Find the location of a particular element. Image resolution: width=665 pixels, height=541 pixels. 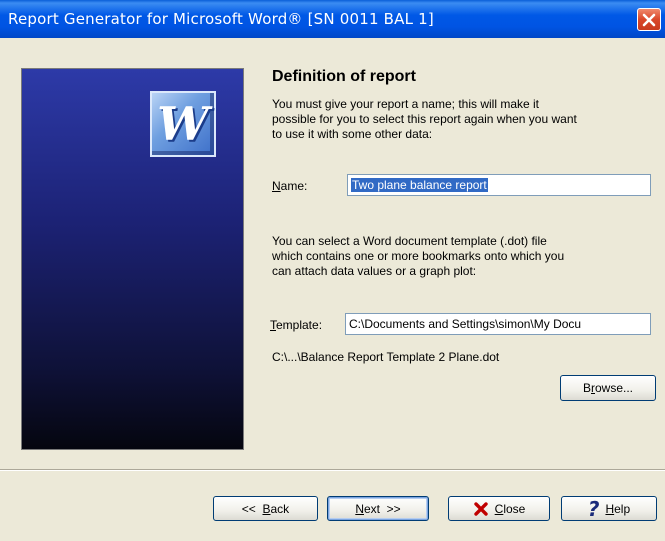

name-label-accel: N is located at coordinates (276, 186).